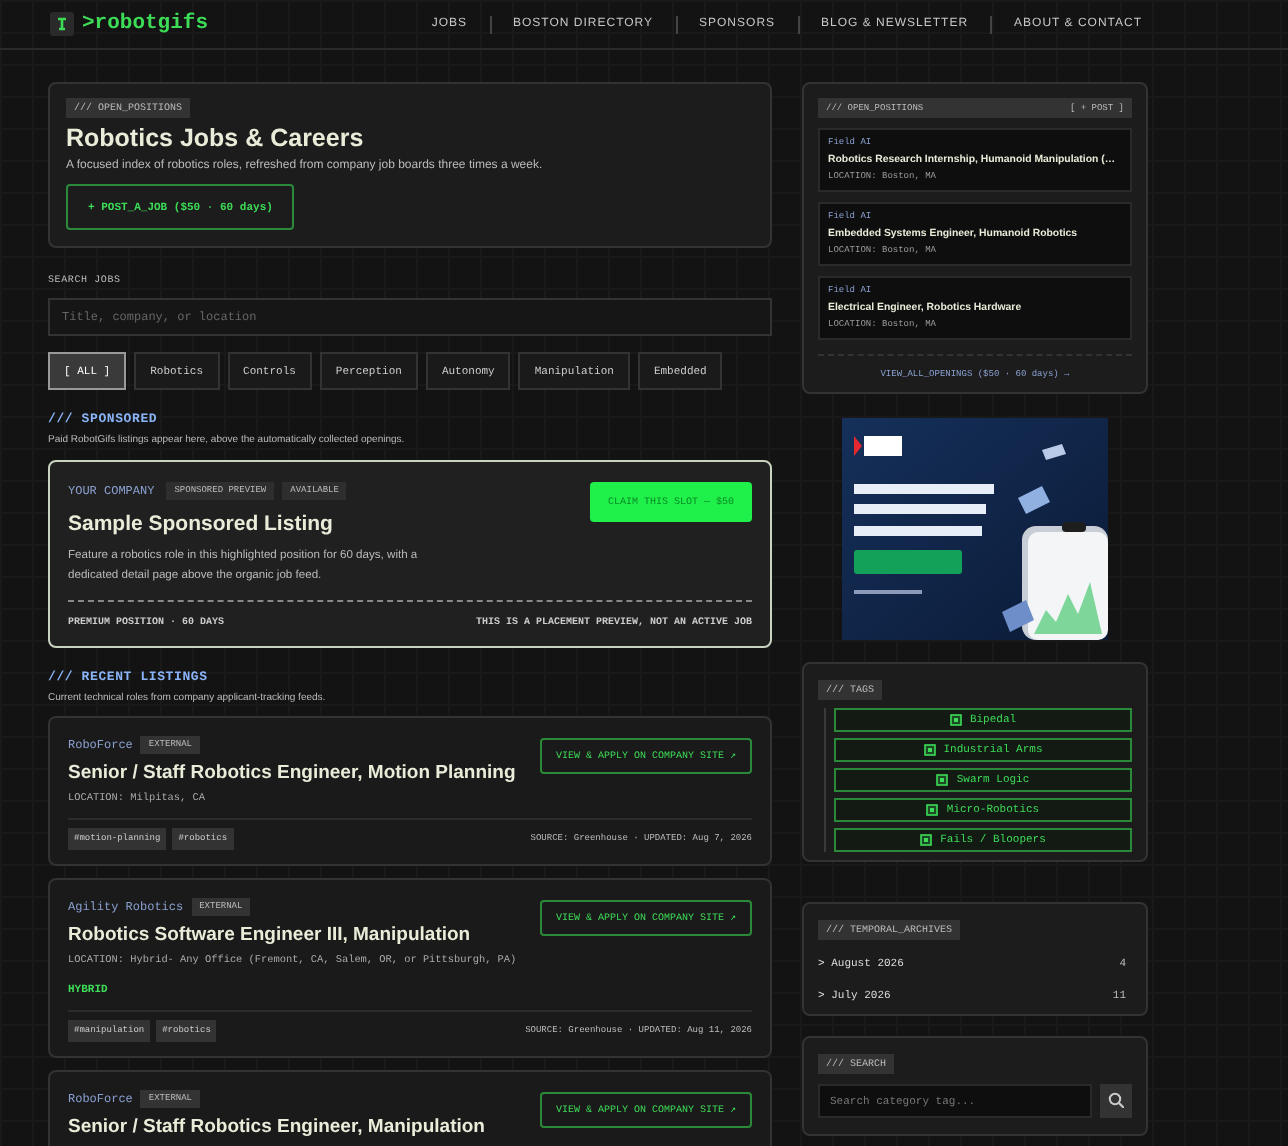 The width and height of the screenshot is (1288, 1146). I want to click on site-logo: >robotgifs, so click(145, 24).